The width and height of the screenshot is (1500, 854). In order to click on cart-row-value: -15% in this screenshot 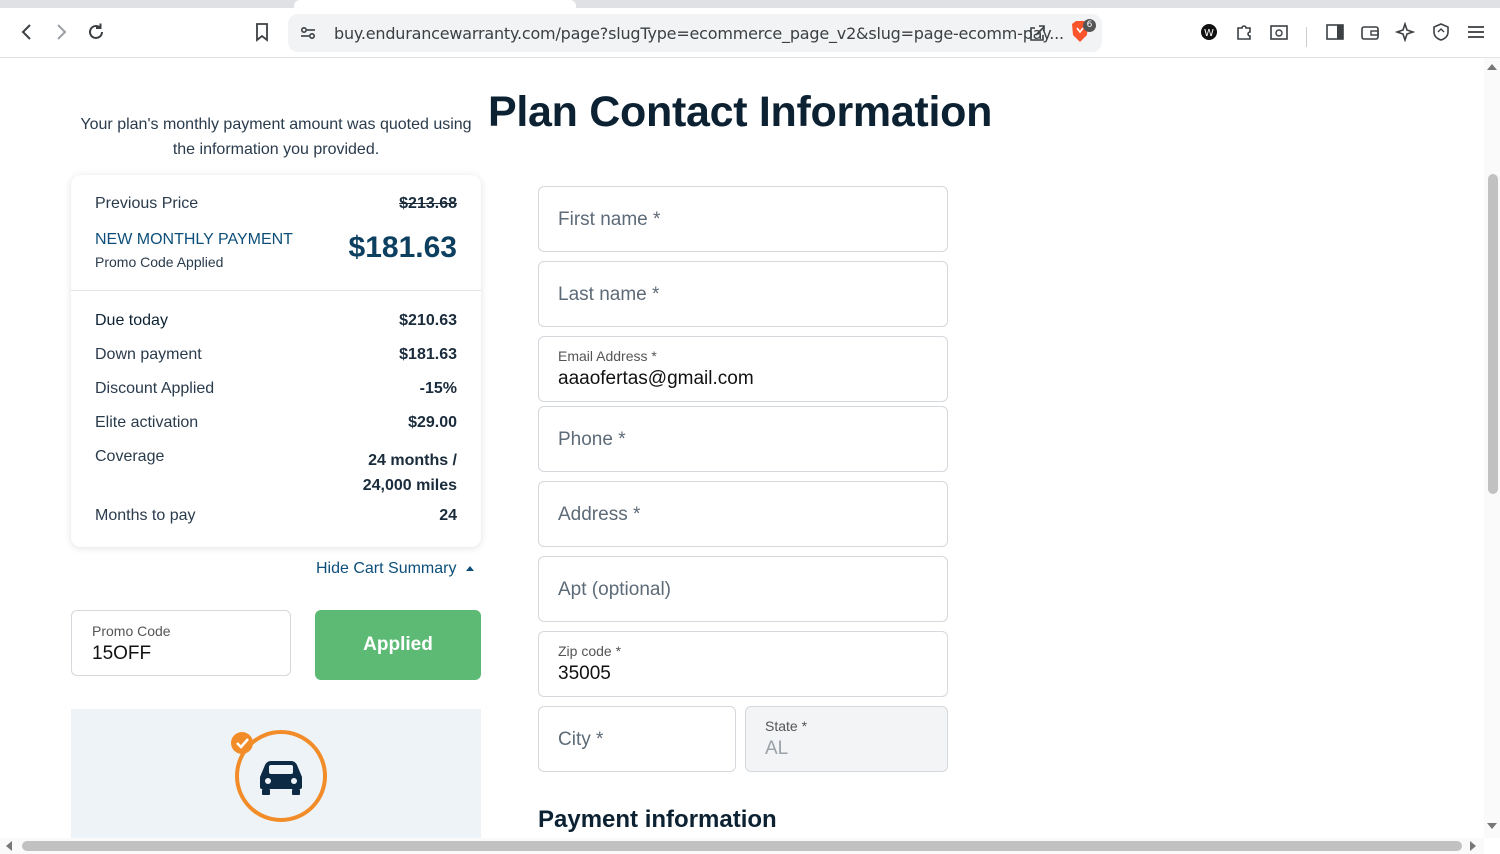, I will do `click(438, 388)`.